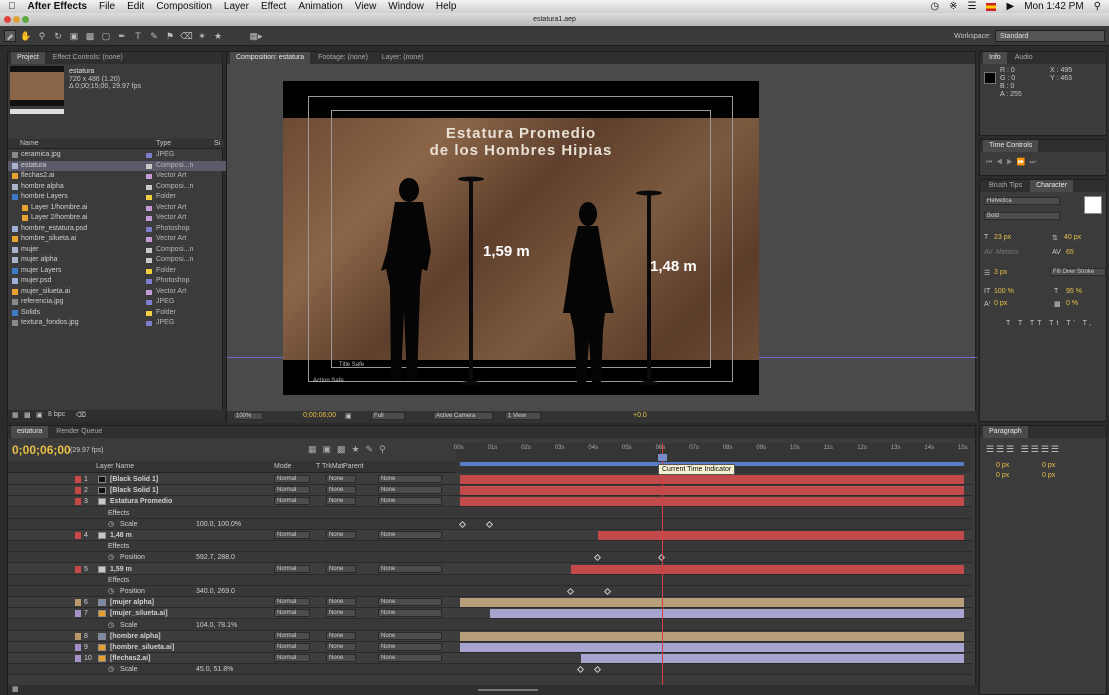 This screenshot has height=695, width=1109. Describe the element at coordinates (218, 524) in the screenshot. I see `property-value: 100.0, 100.0%` at that location.